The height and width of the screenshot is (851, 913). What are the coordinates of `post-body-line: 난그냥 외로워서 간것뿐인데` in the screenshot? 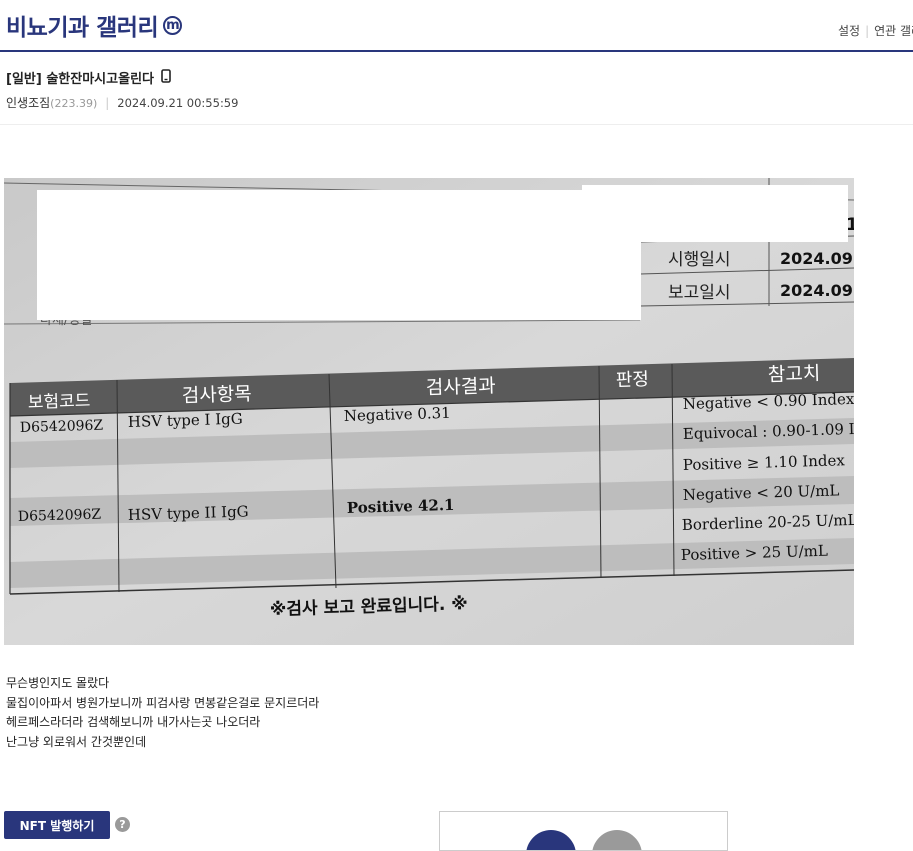 It's located at (76, 741).